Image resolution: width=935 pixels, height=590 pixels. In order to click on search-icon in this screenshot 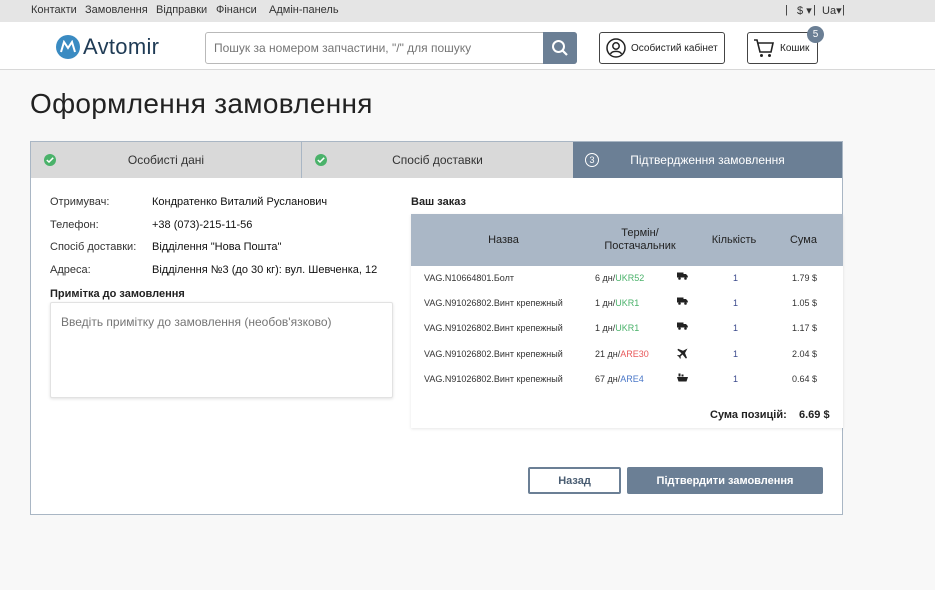, I will do `click(560, 48)`.